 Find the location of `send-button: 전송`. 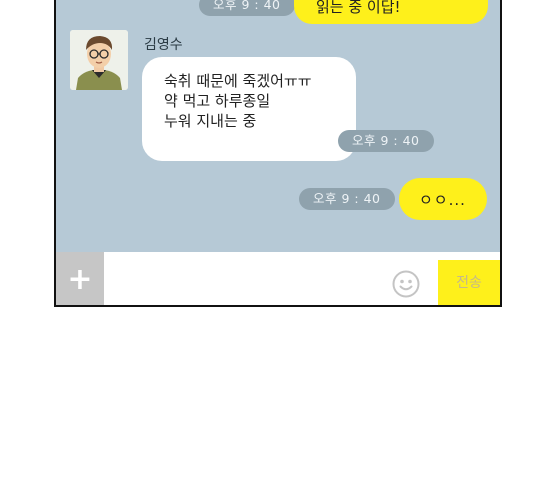

send-button: 전송 is located at coordinates (469, 282).